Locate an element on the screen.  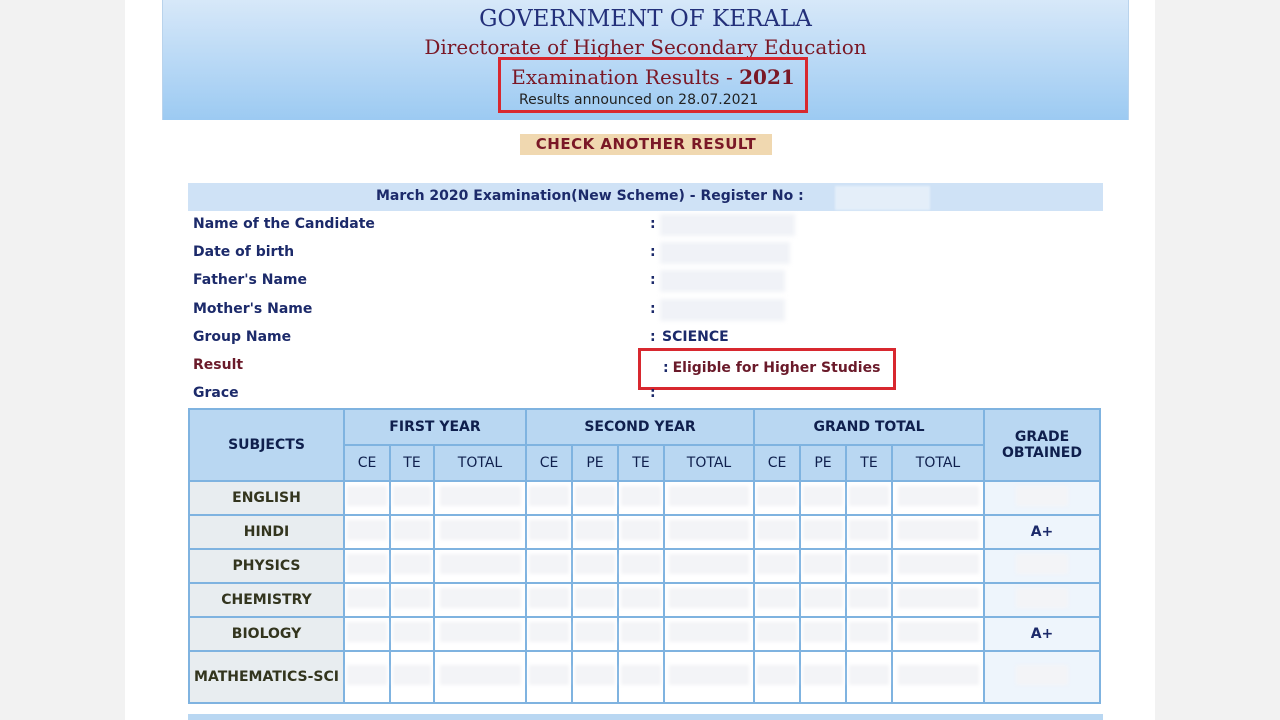
table-footer-strip is located at coordinates (645, 717).